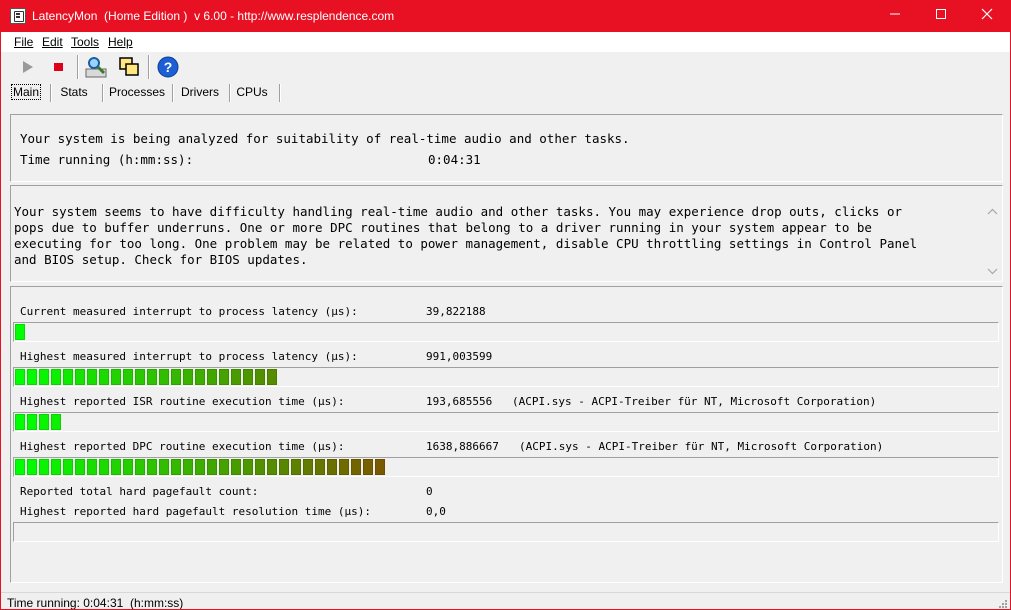 The image size is (1011, 610). I want to click on tab-cpus-label: CPUs, so click(252, 92).